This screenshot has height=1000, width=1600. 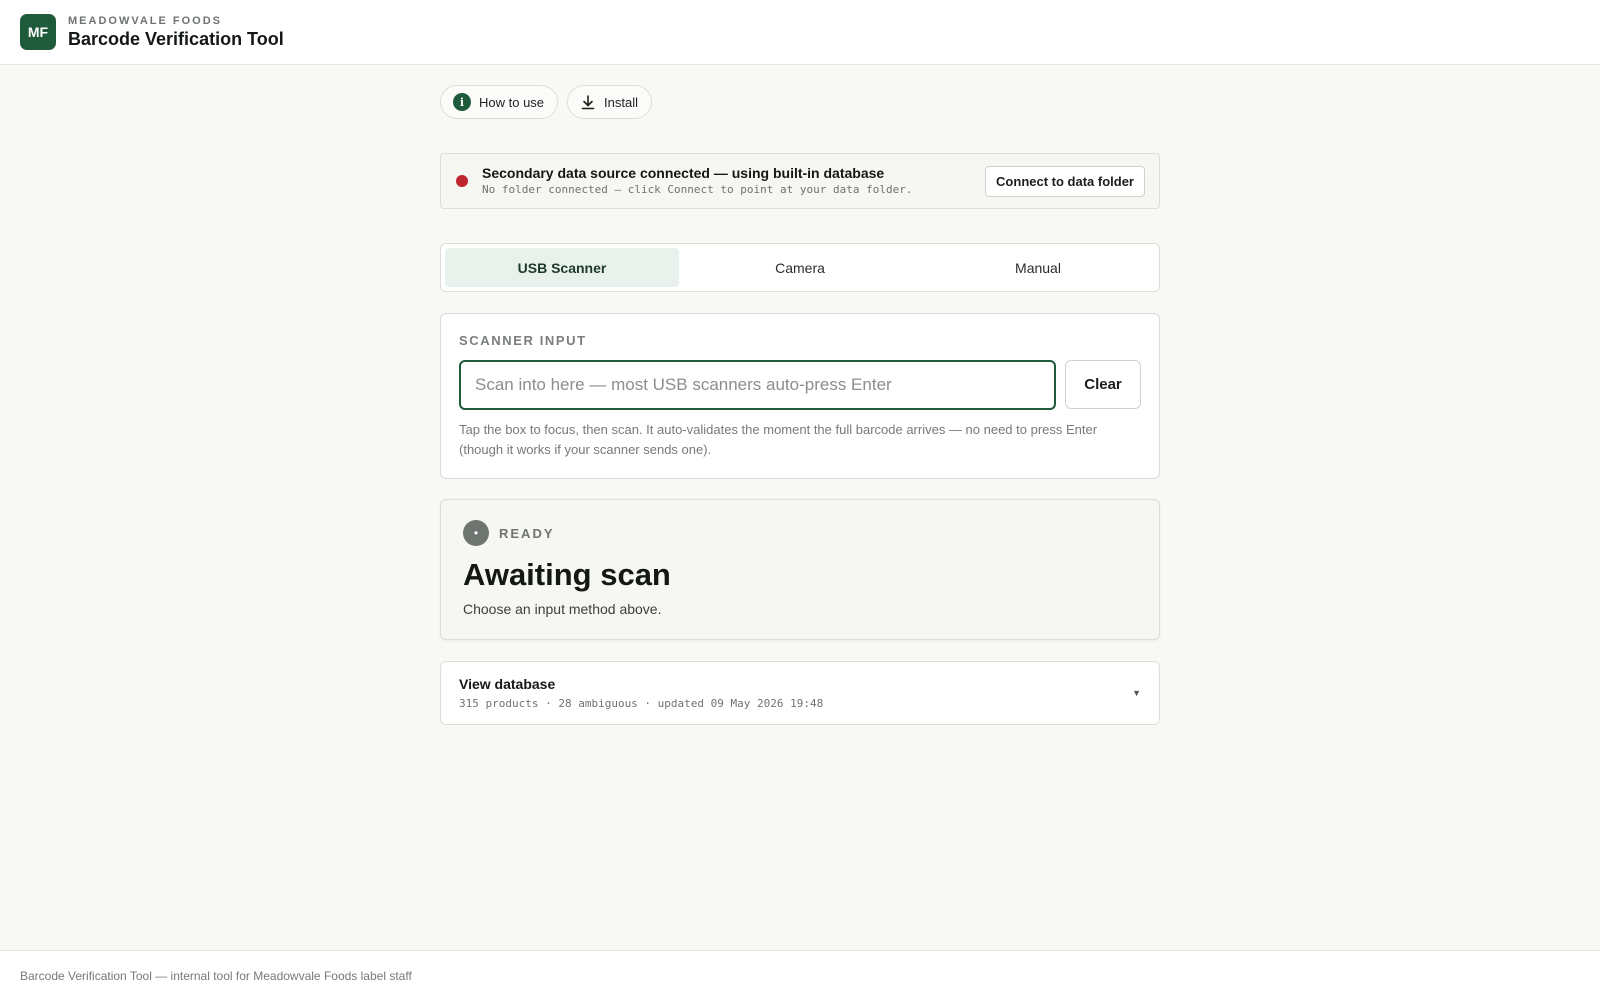 I want to click on database-title: View database, so click(x=507, y=683).